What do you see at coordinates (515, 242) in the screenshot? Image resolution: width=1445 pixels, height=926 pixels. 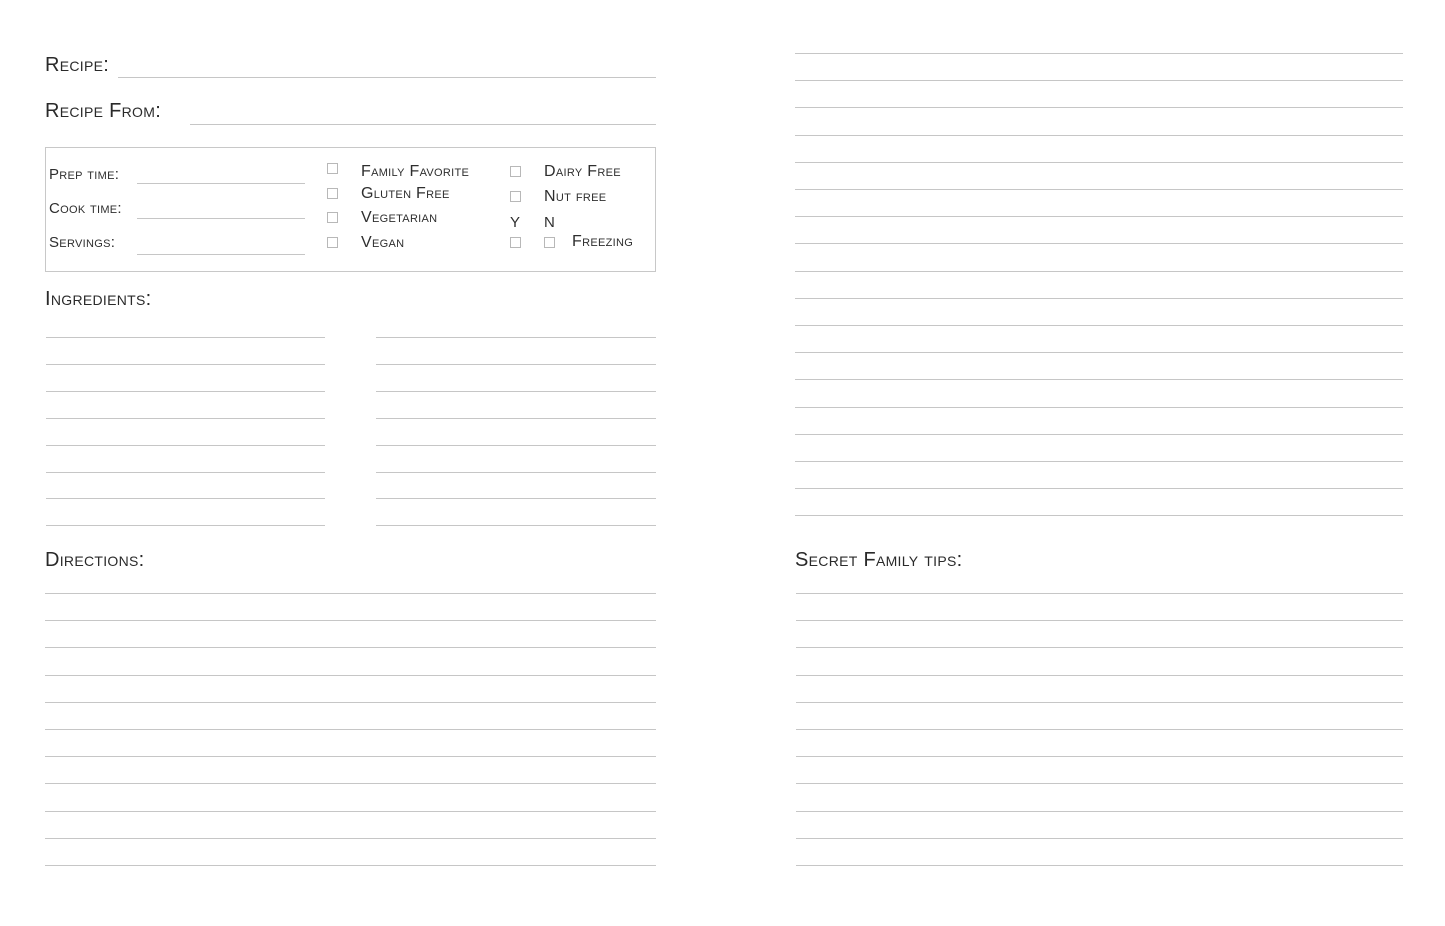 I see `freezing-yes-checkbox` at bounding box center [515, 242].